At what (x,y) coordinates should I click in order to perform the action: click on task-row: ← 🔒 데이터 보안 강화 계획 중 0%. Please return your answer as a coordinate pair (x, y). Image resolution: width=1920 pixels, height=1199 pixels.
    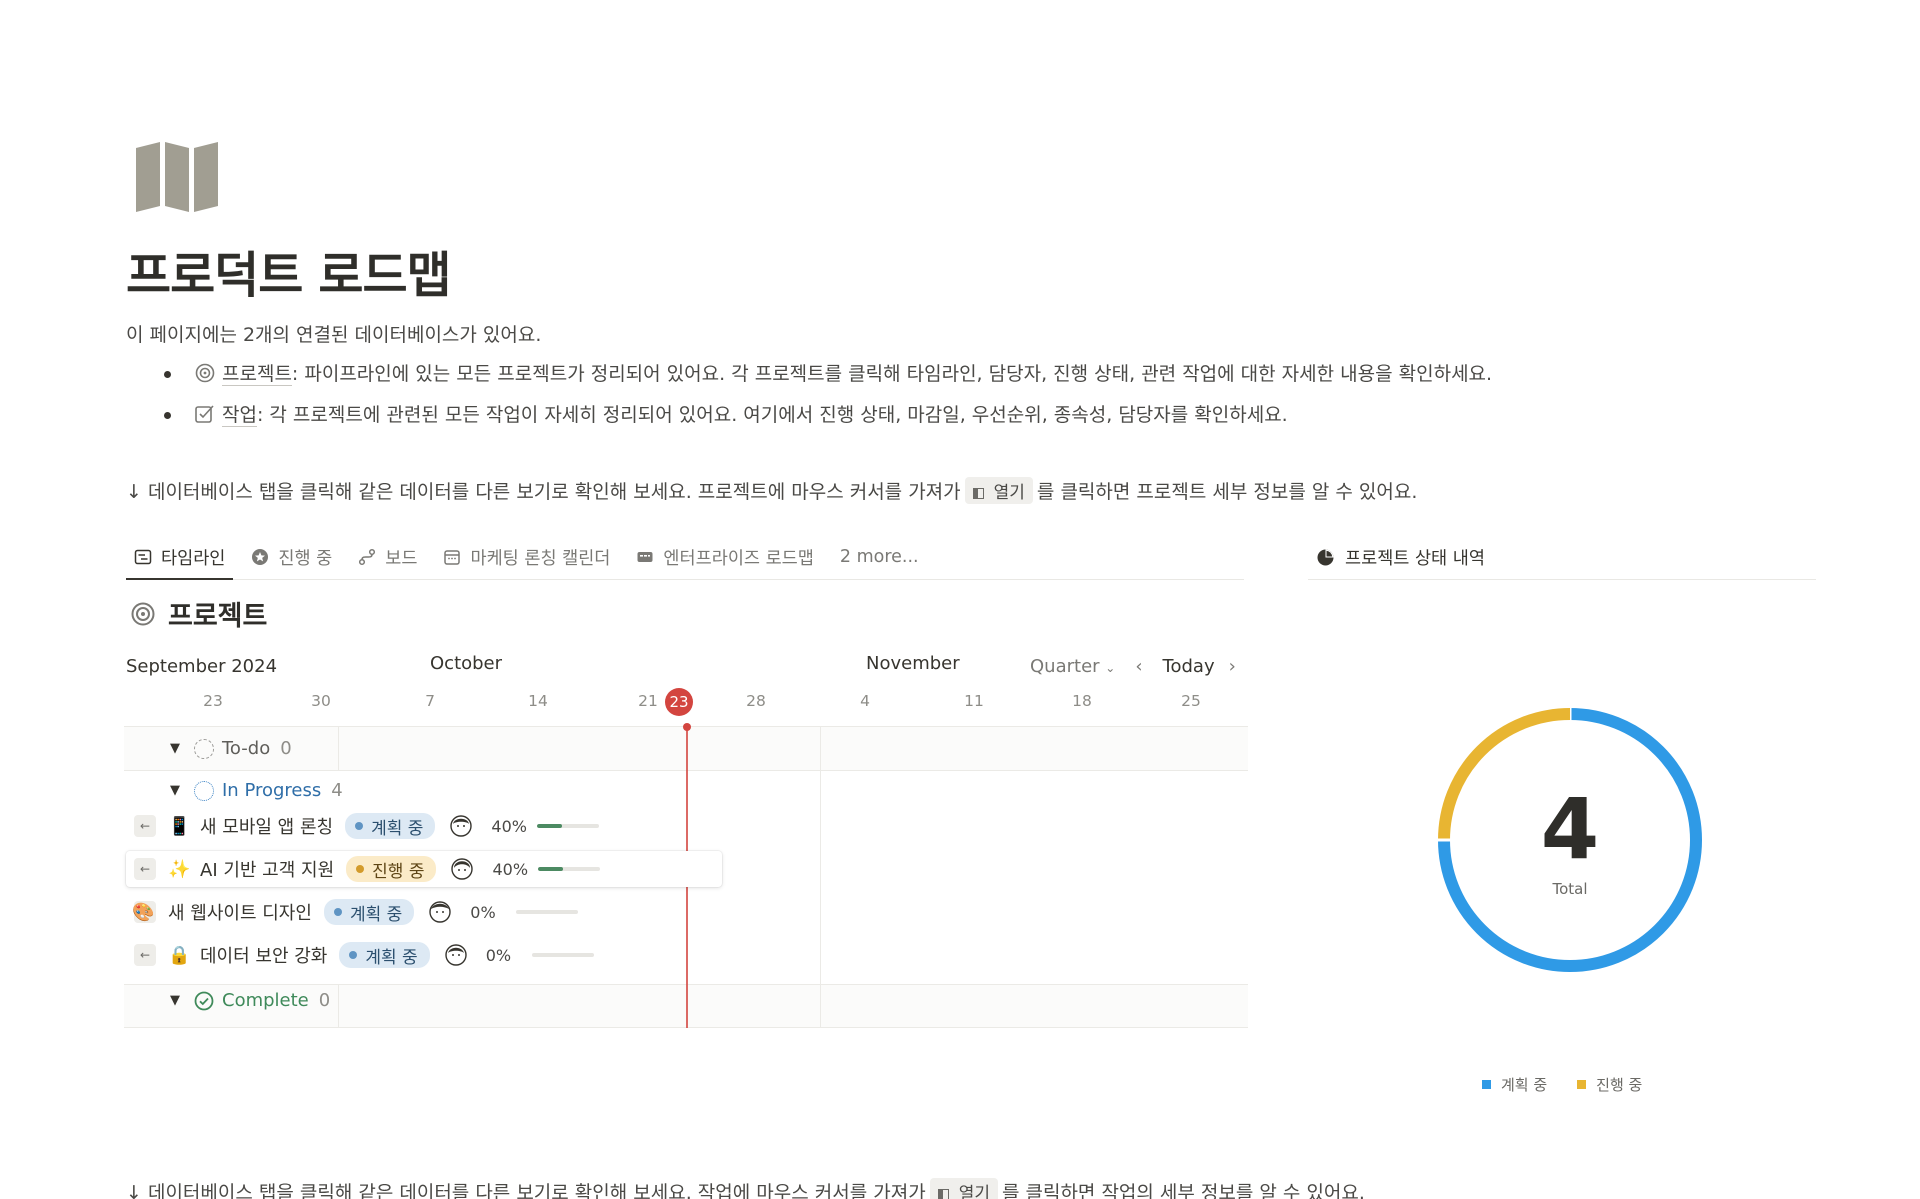
    Looking at the image, I should click on (367, 955).